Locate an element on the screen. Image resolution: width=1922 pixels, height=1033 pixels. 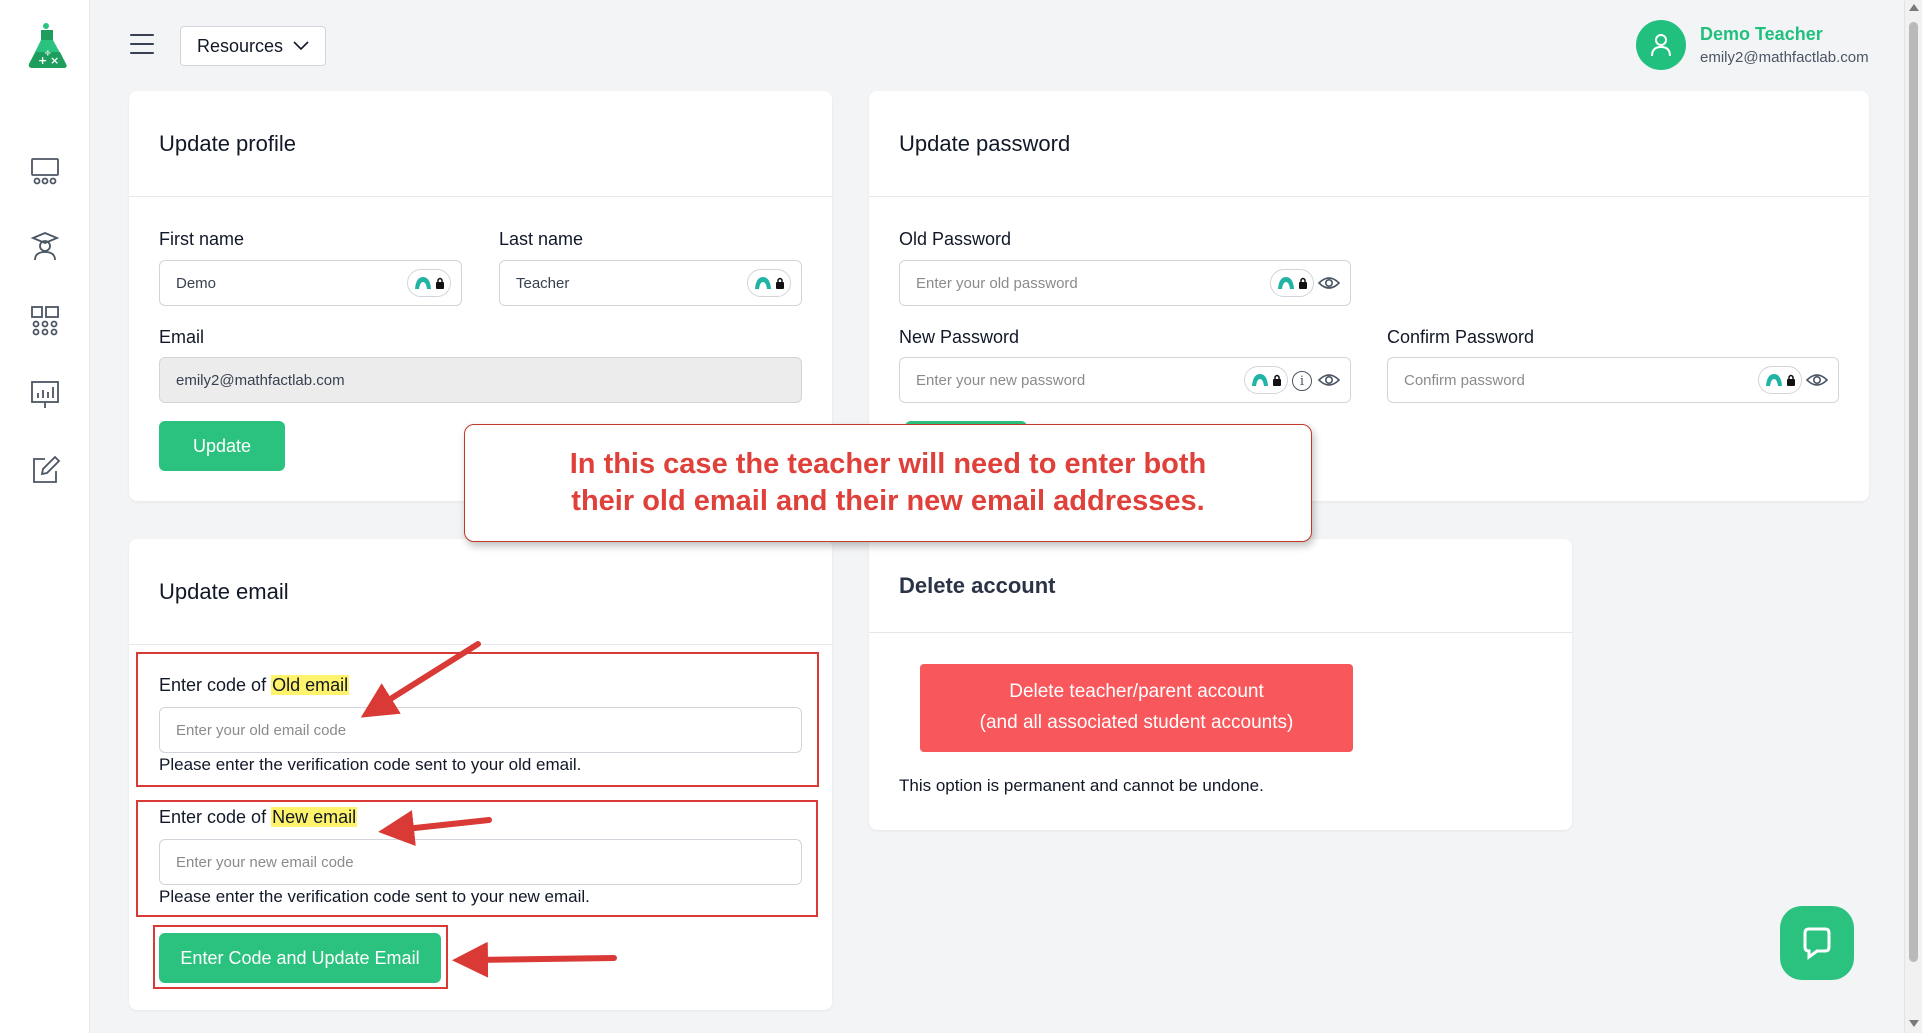
update-profile-button: Update is located at coordinates (222, 446).